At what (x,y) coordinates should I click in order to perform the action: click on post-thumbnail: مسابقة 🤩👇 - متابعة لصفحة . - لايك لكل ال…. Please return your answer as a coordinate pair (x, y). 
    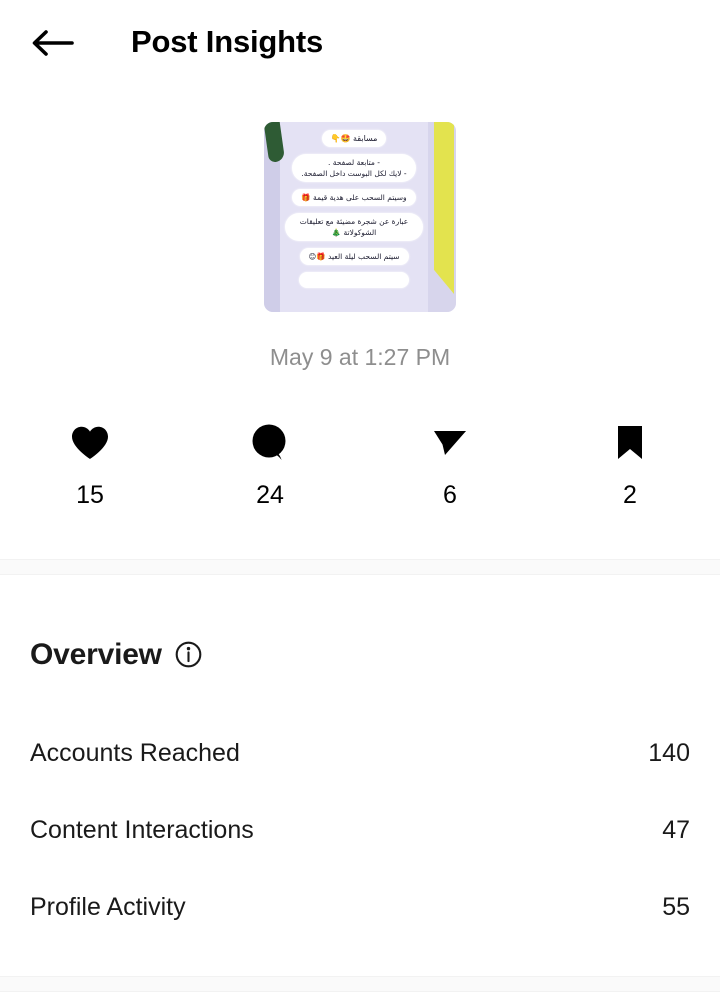
    Looking at the image, I should click on (360, 217).